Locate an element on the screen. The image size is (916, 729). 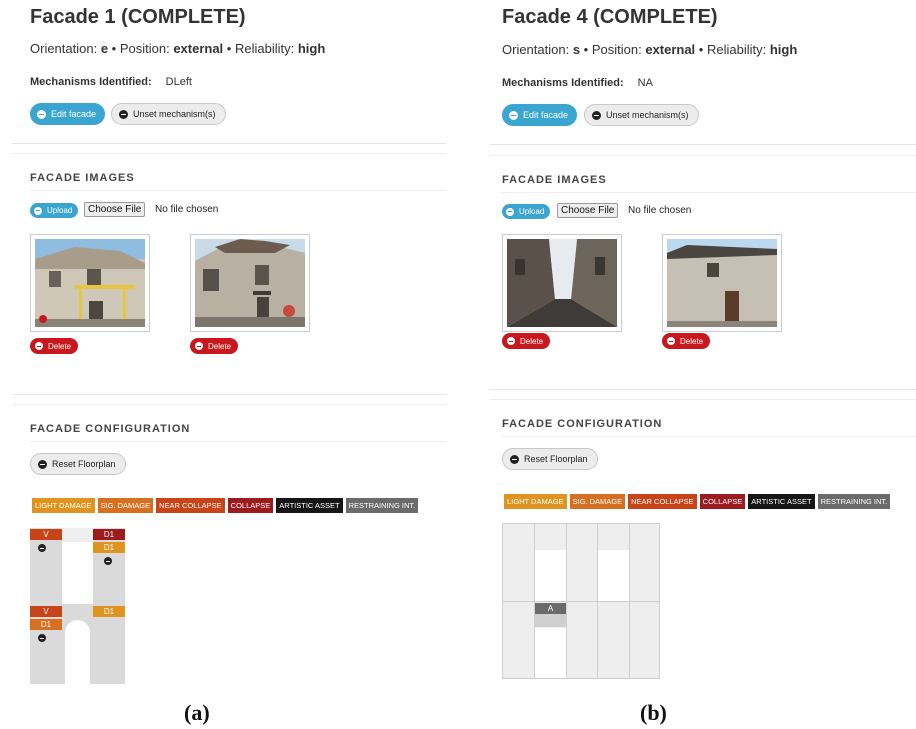
photo-building-facade-icon is located at coordinates (722, 283).